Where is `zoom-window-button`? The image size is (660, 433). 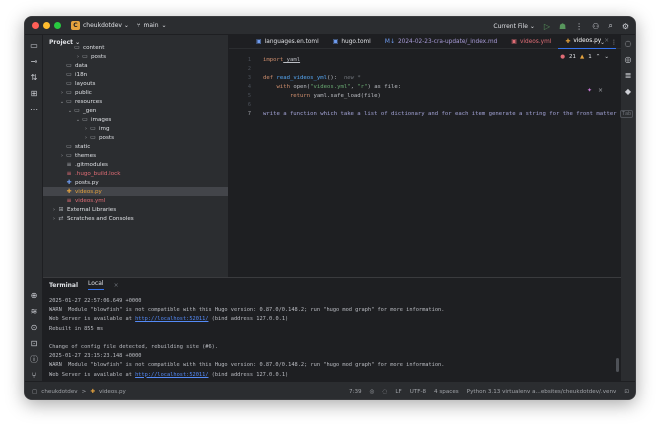
zoom-window-button is located at coordinates (57, 25).